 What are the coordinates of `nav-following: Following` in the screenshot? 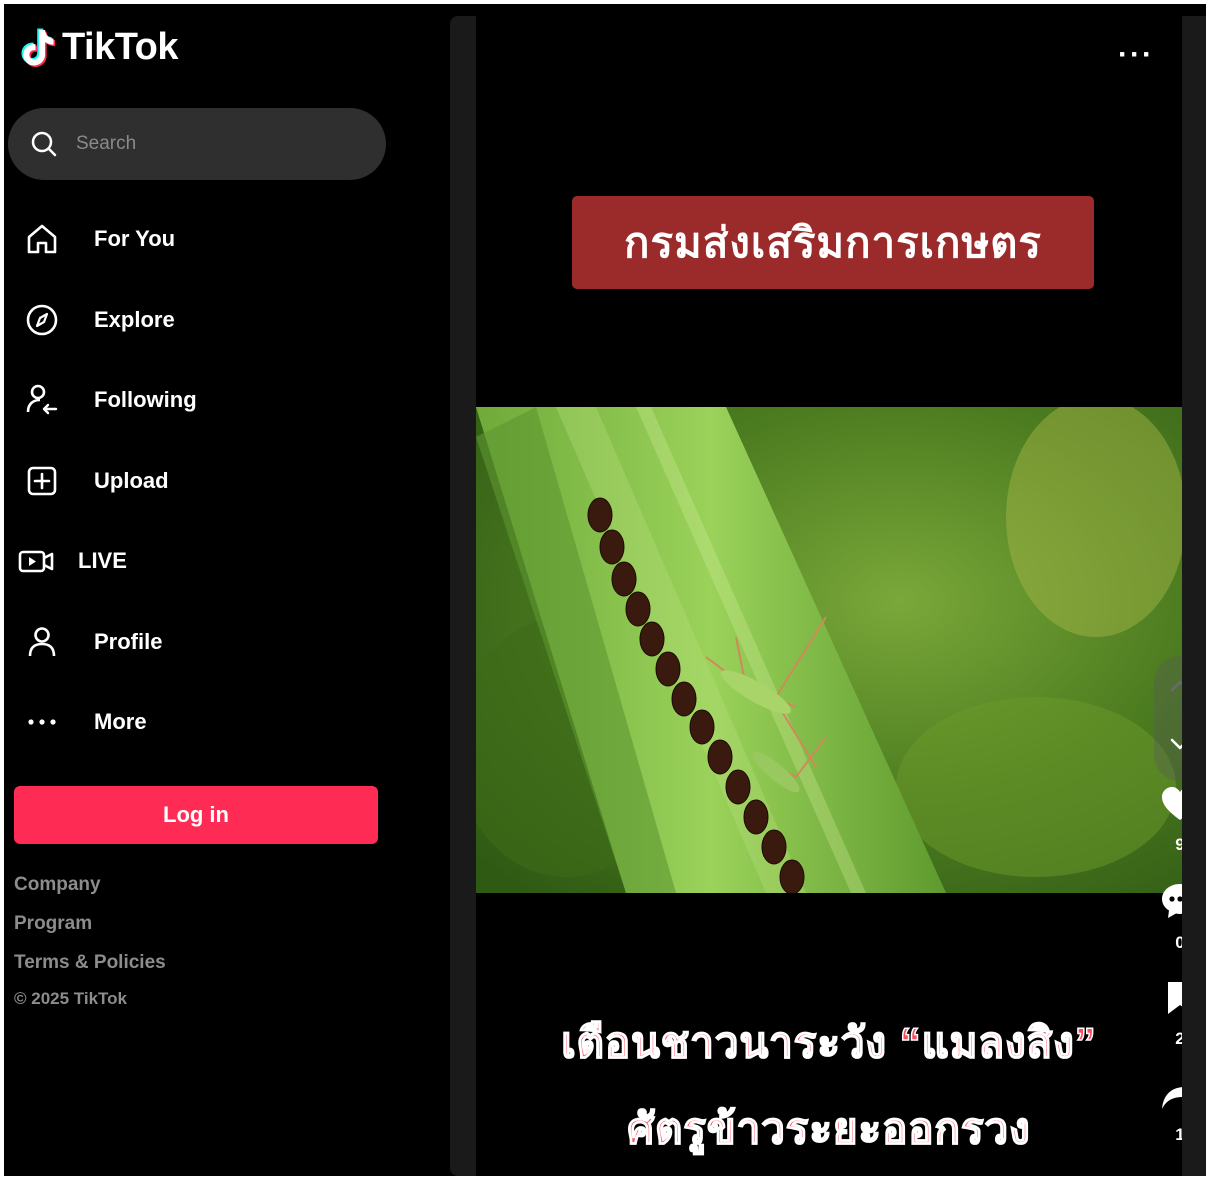 It's located at (214, 400).